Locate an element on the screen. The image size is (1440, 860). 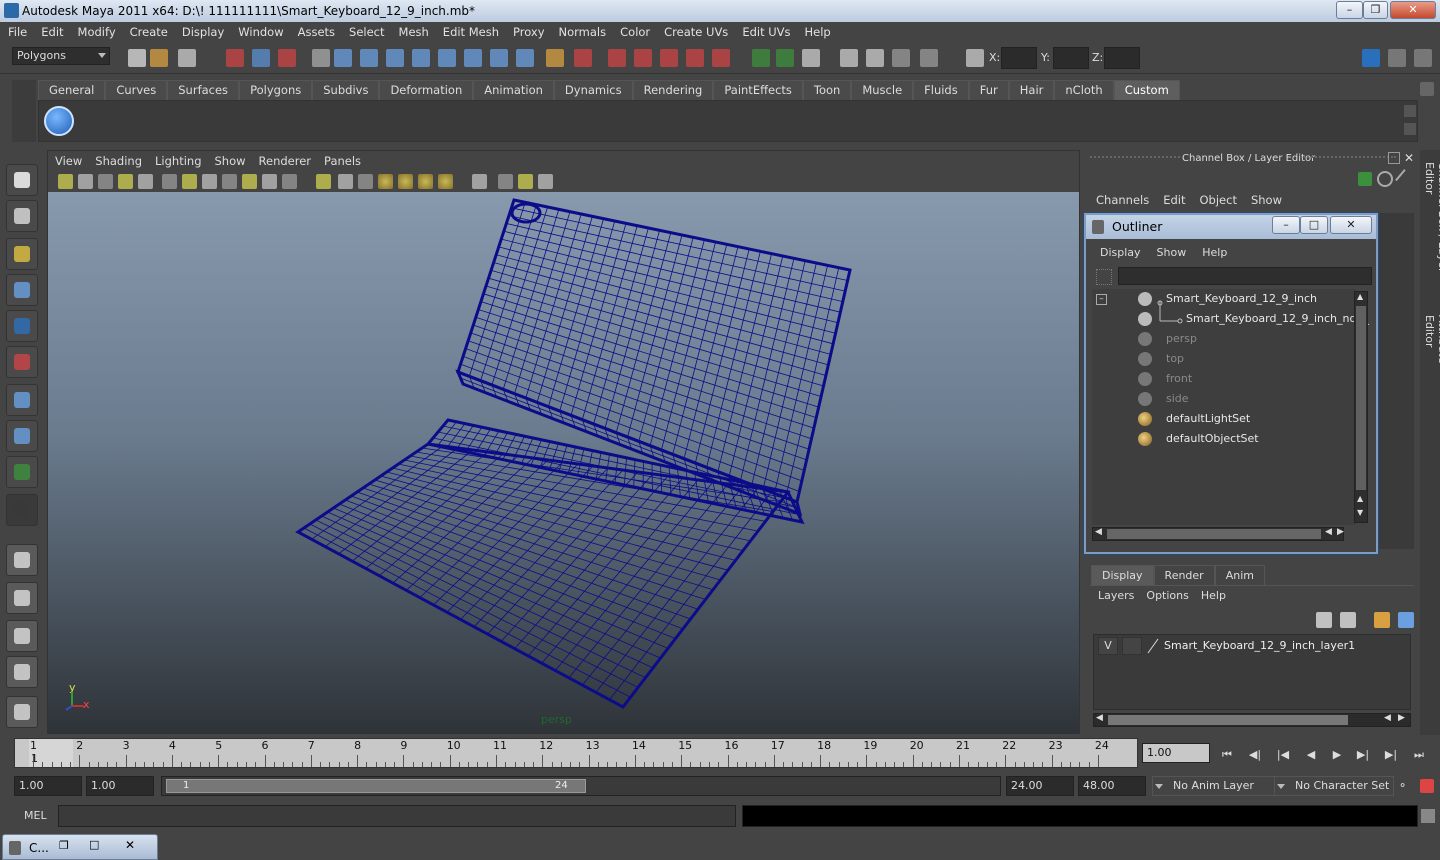
menu-mesh: Mesh is located at coordinates (414, 32).